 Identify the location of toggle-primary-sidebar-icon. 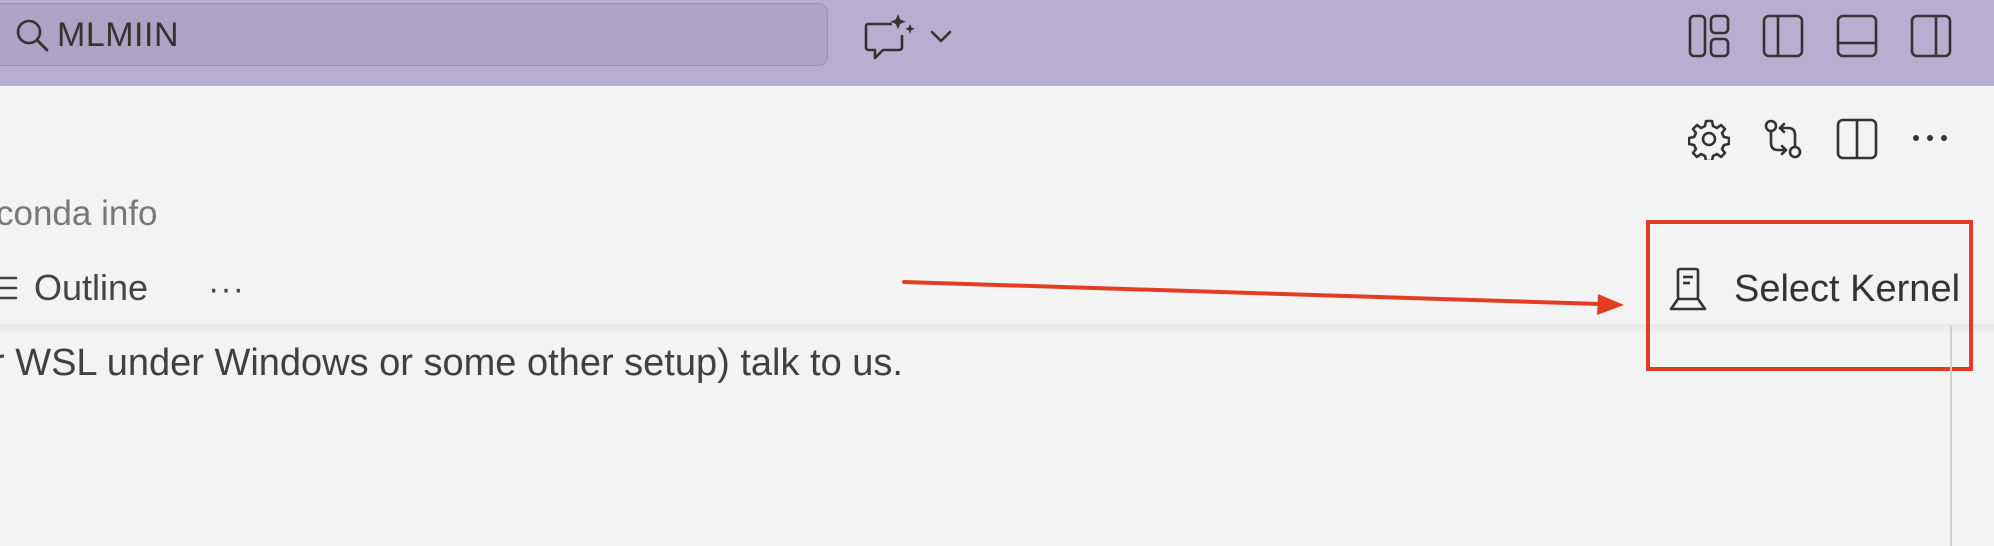
(1783, 36).